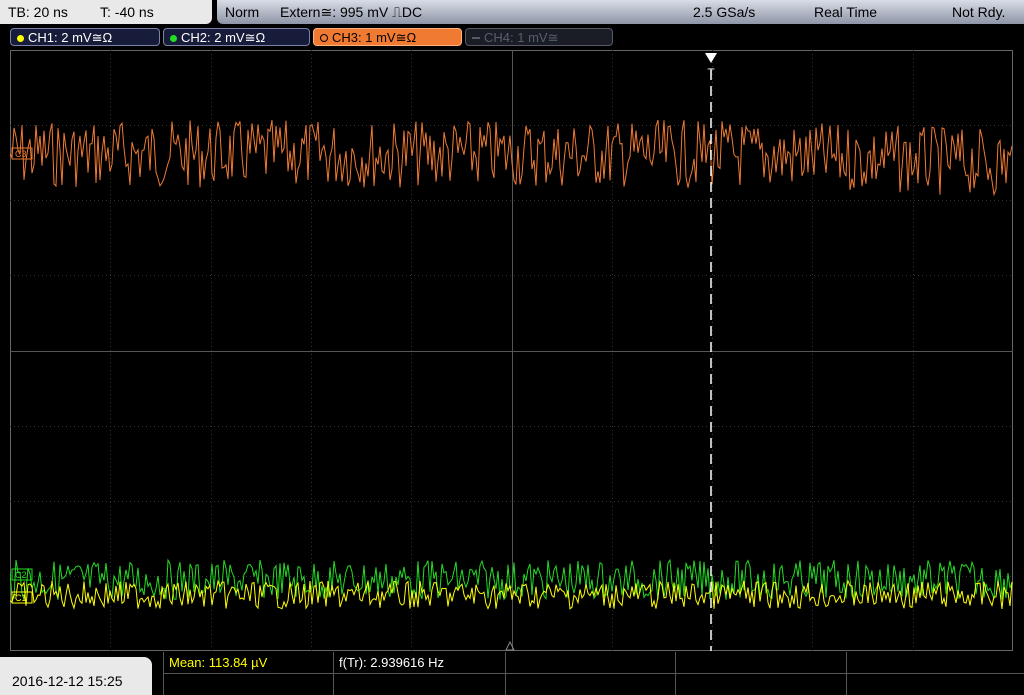 Image resolution: width=1024 pixels, height=695 pixels. Describe the element at coordinates (593, 673) in the screenshot. I see `measurement-row-divider` at that location.